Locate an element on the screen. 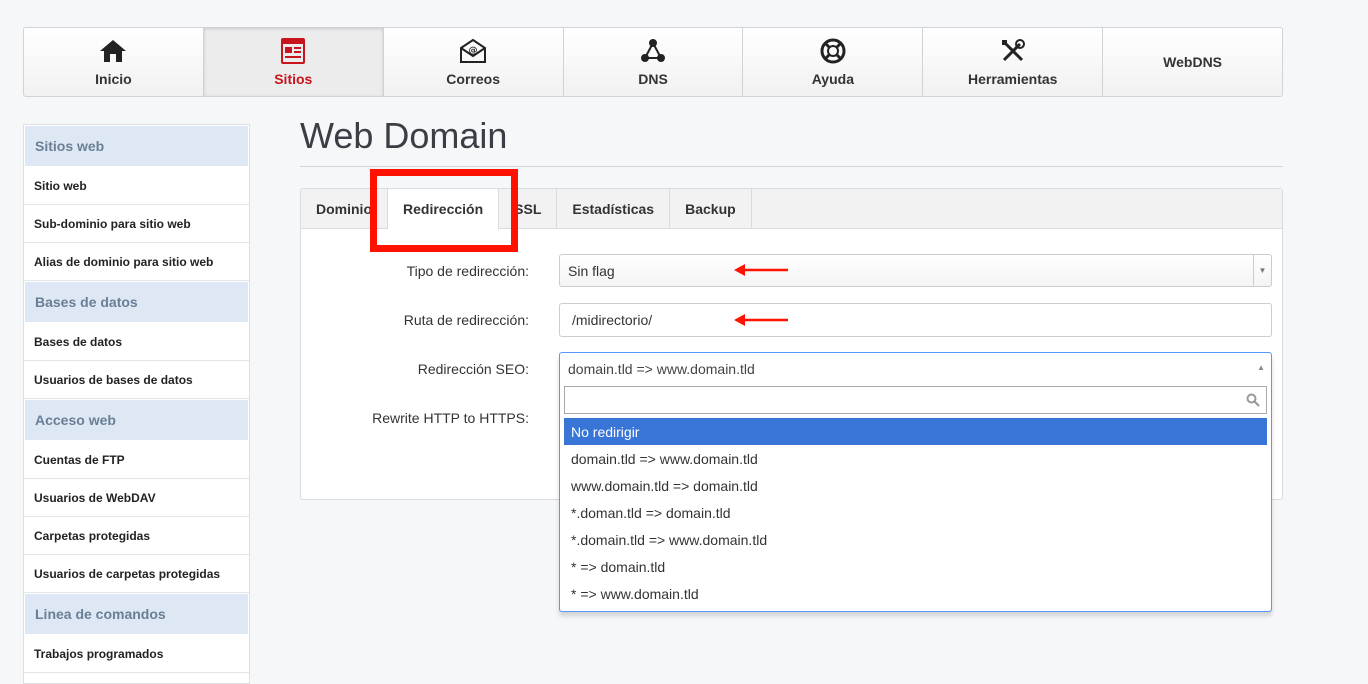  dropdown-option: www.domain.tld => domain.tld is located at coordinates (915, 485).